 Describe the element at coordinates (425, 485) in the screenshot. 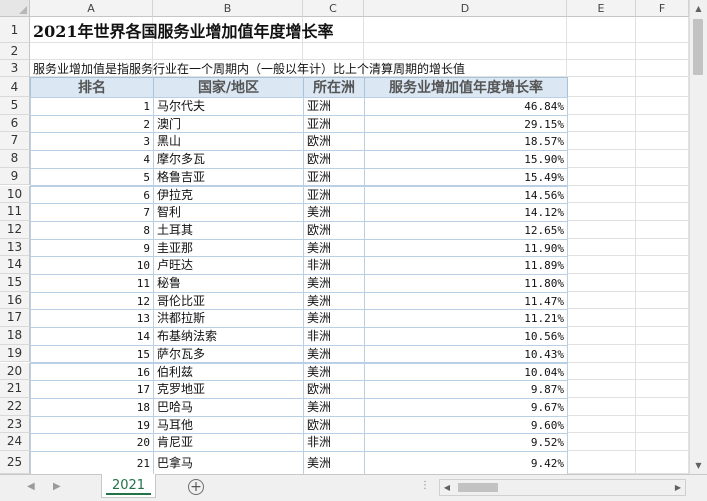

I see `more-options-icon: ⋮` at that location.